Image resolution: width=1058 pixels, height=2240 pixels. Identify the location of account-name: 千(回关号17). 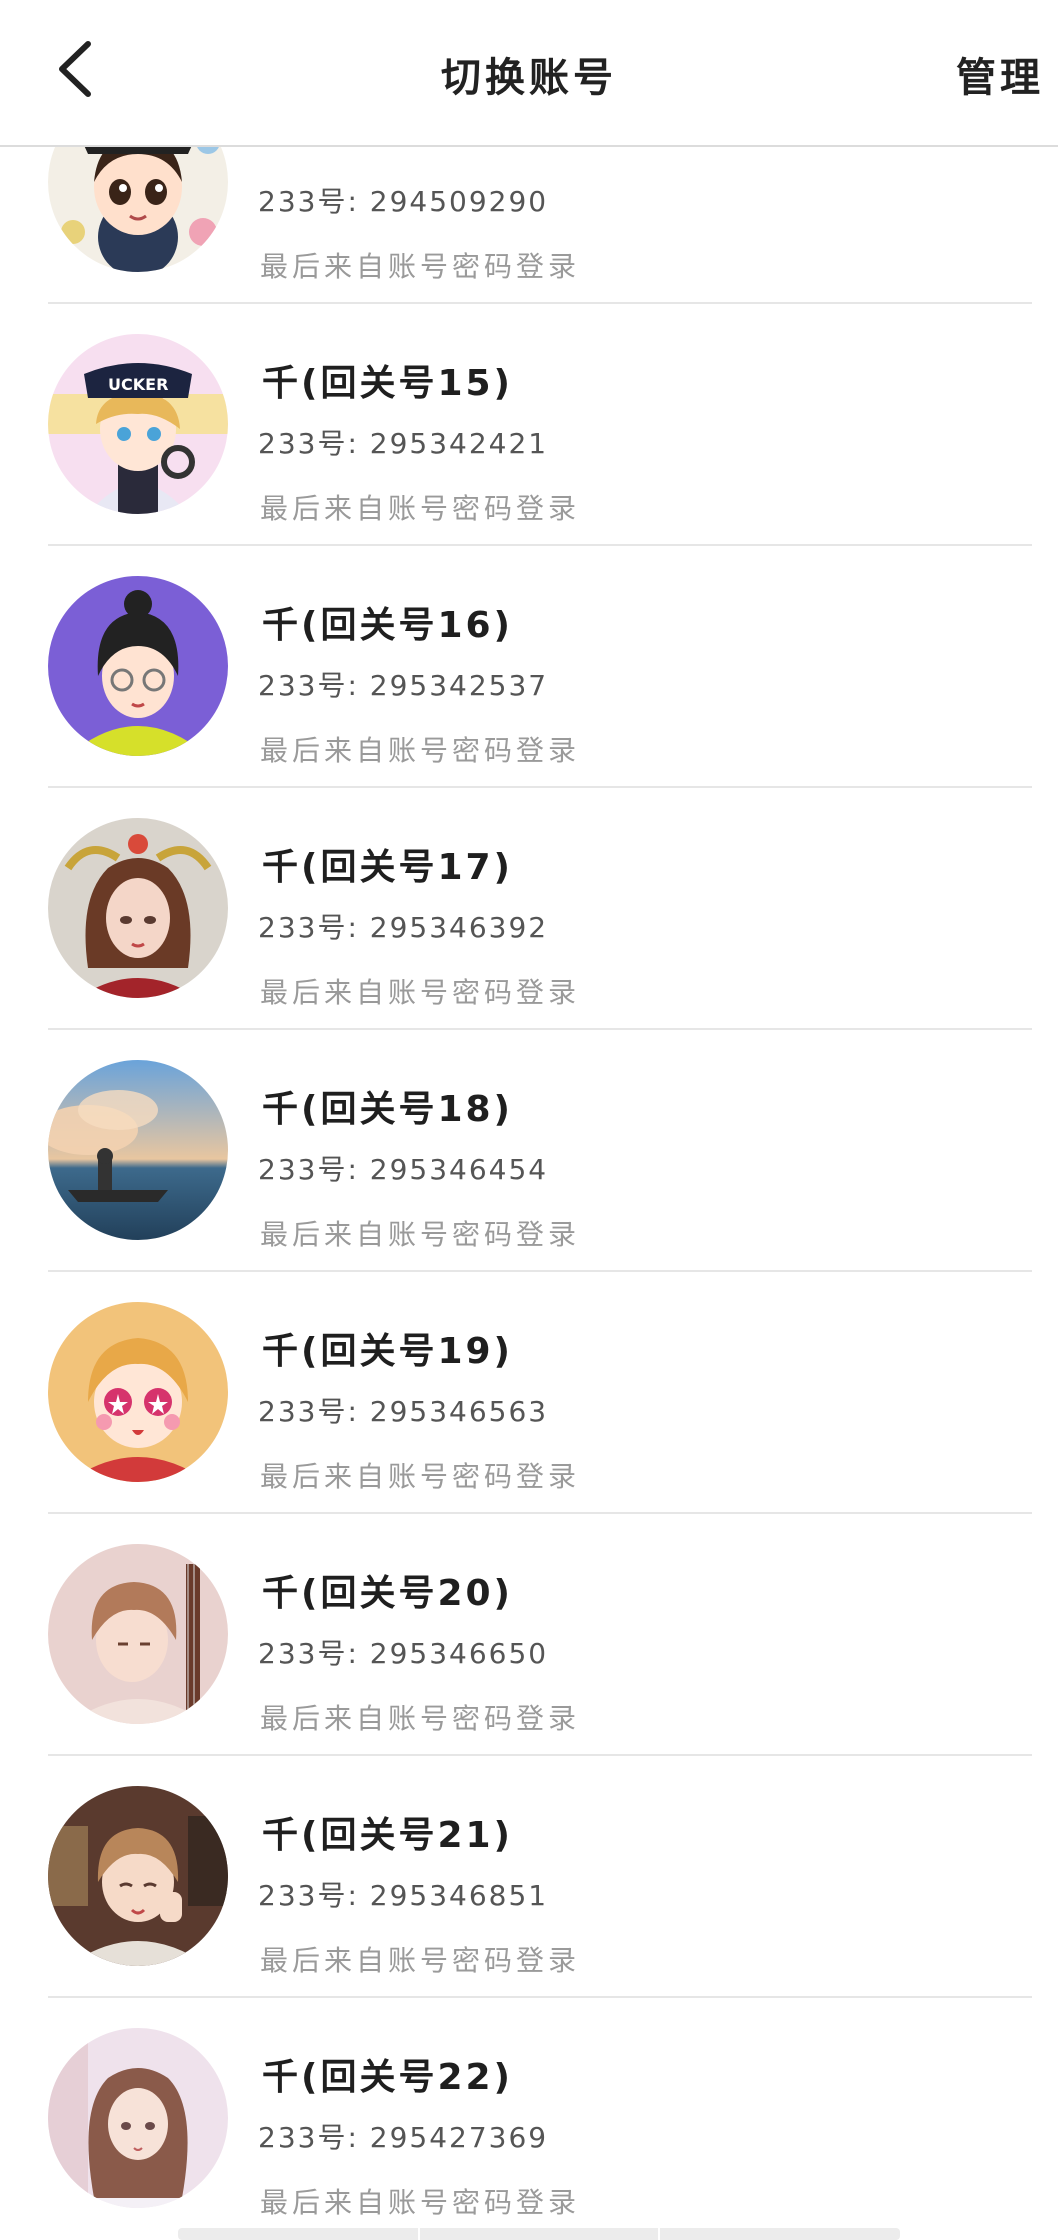
(388, 867).